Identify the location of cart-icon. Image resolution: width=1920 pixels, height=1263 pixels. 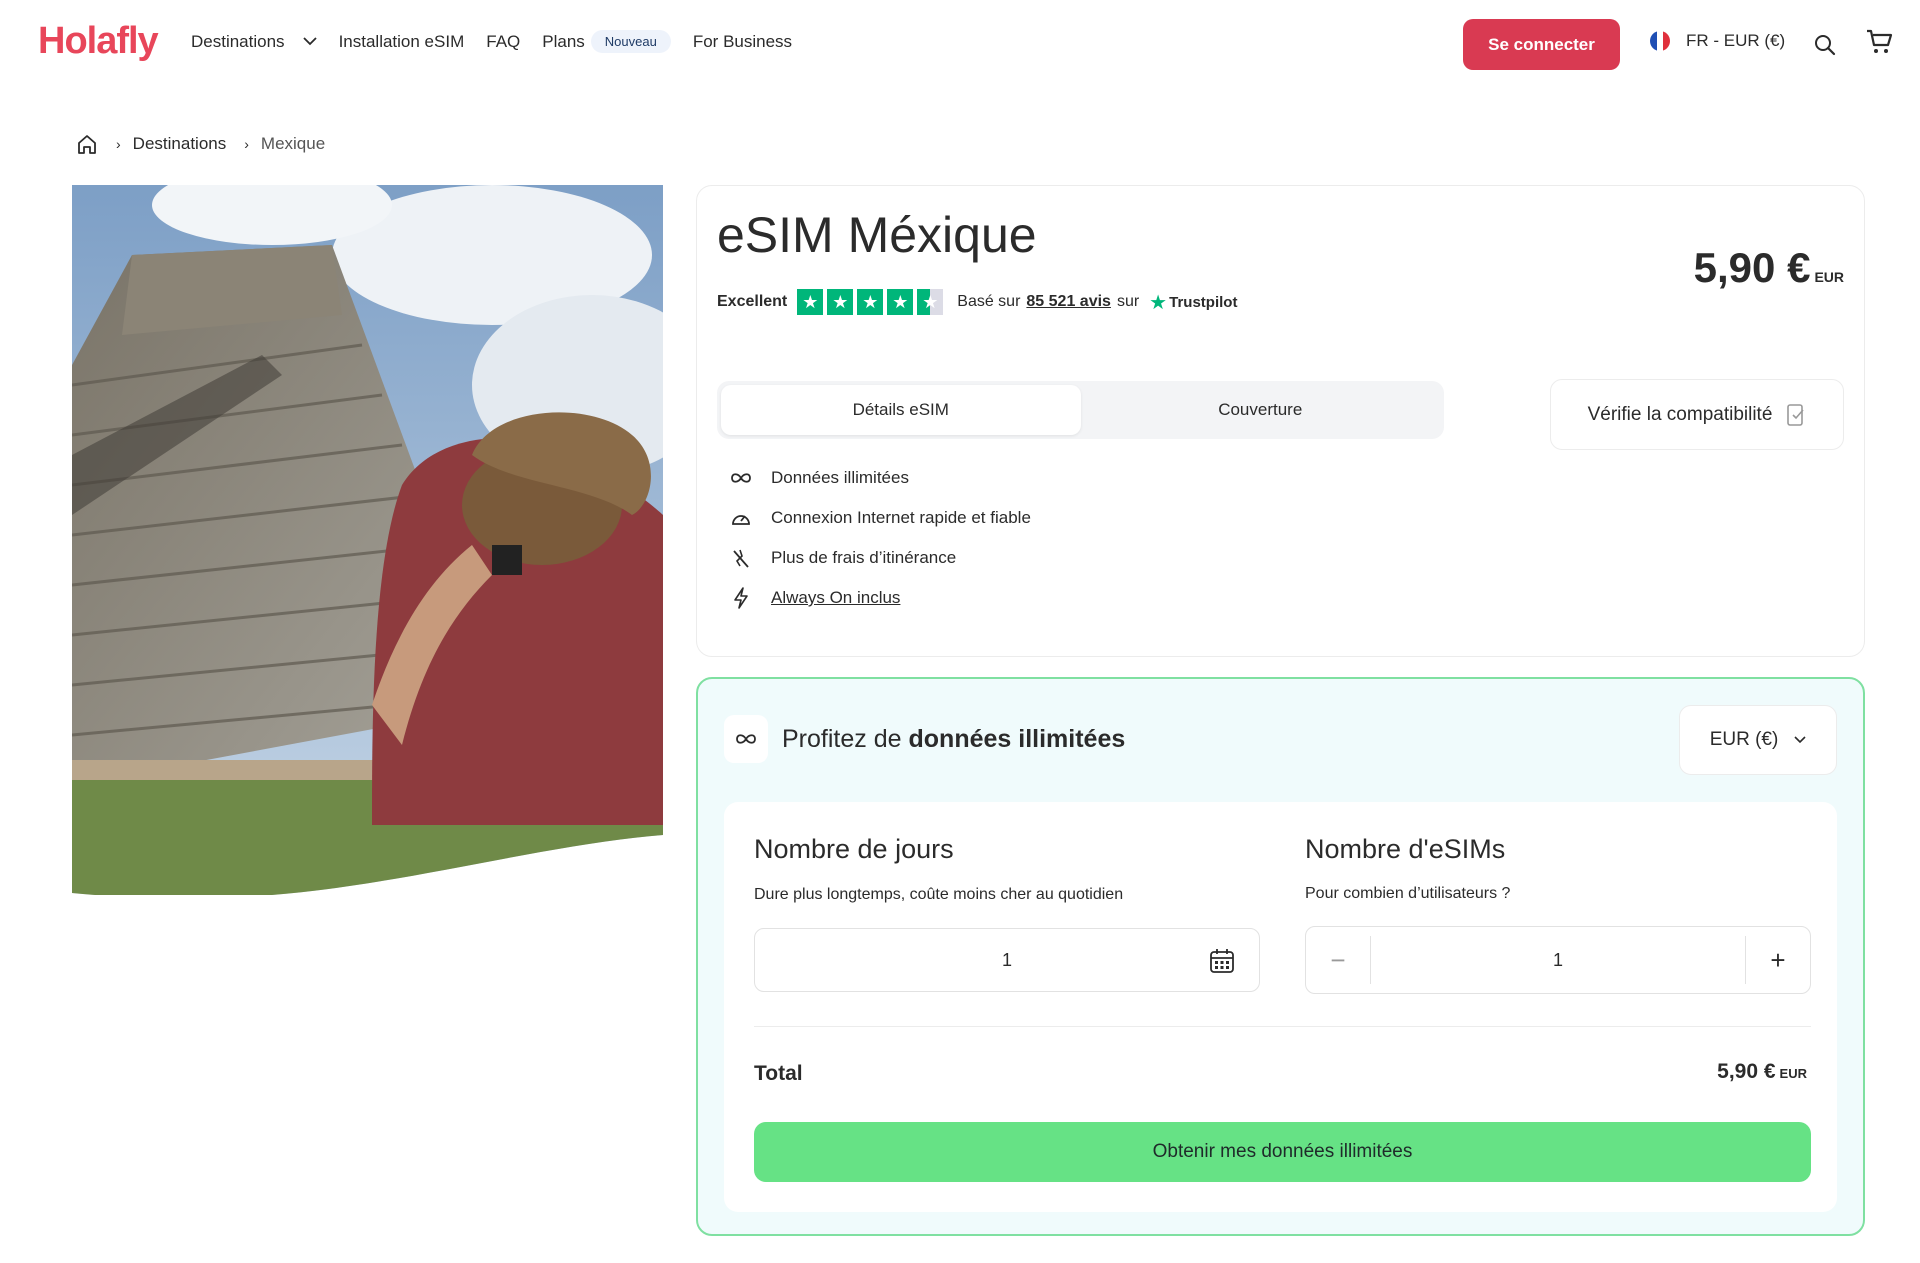
(1879, 42).